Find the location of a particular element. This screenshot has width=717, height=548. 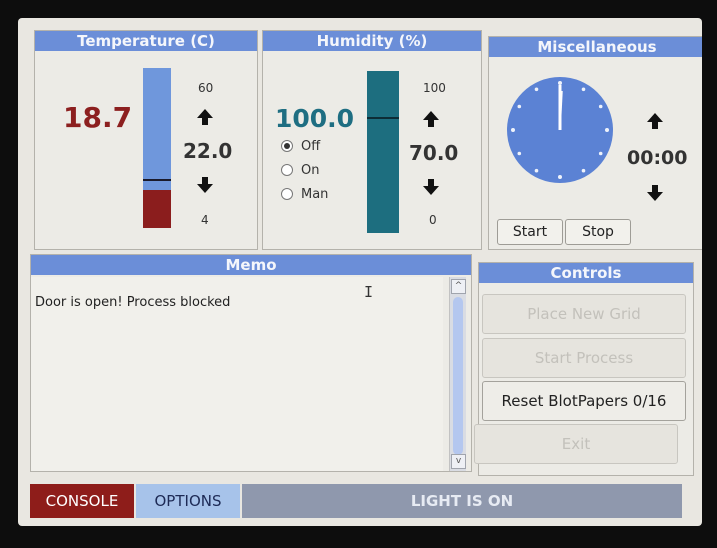

misc-panel: Miscellaneous 00:00 Start Stop is located at coordinates (595, 143).